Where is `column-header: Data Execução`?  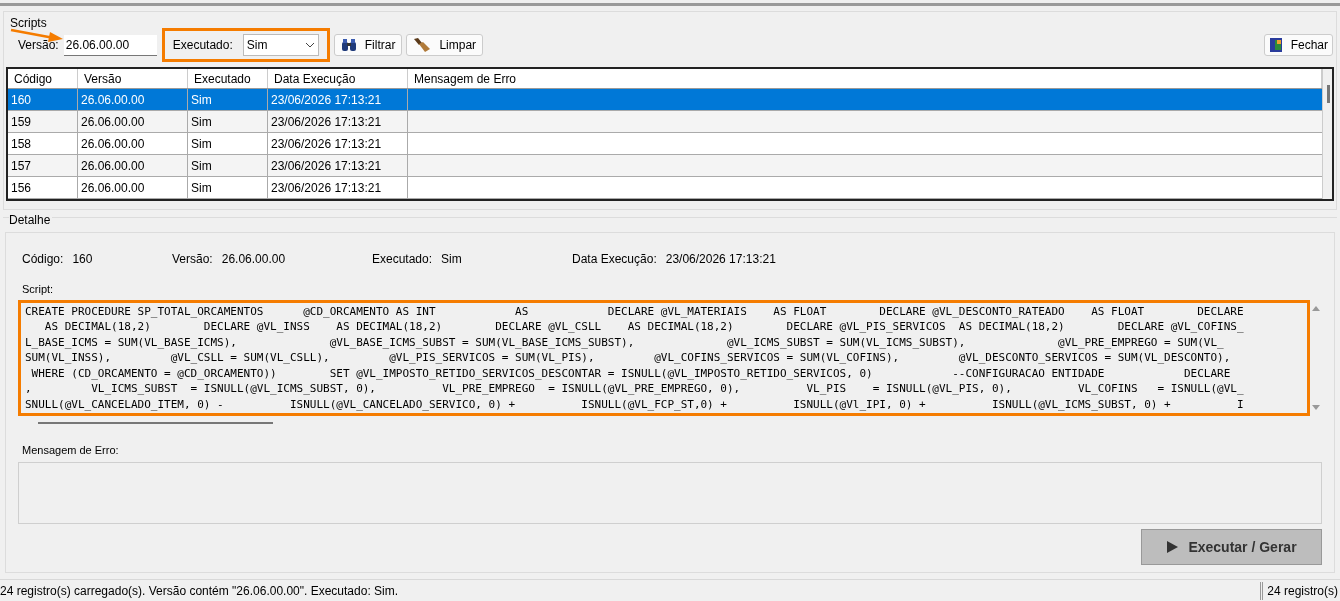
column-header: Data Execução is located at coordinates (338, 78).